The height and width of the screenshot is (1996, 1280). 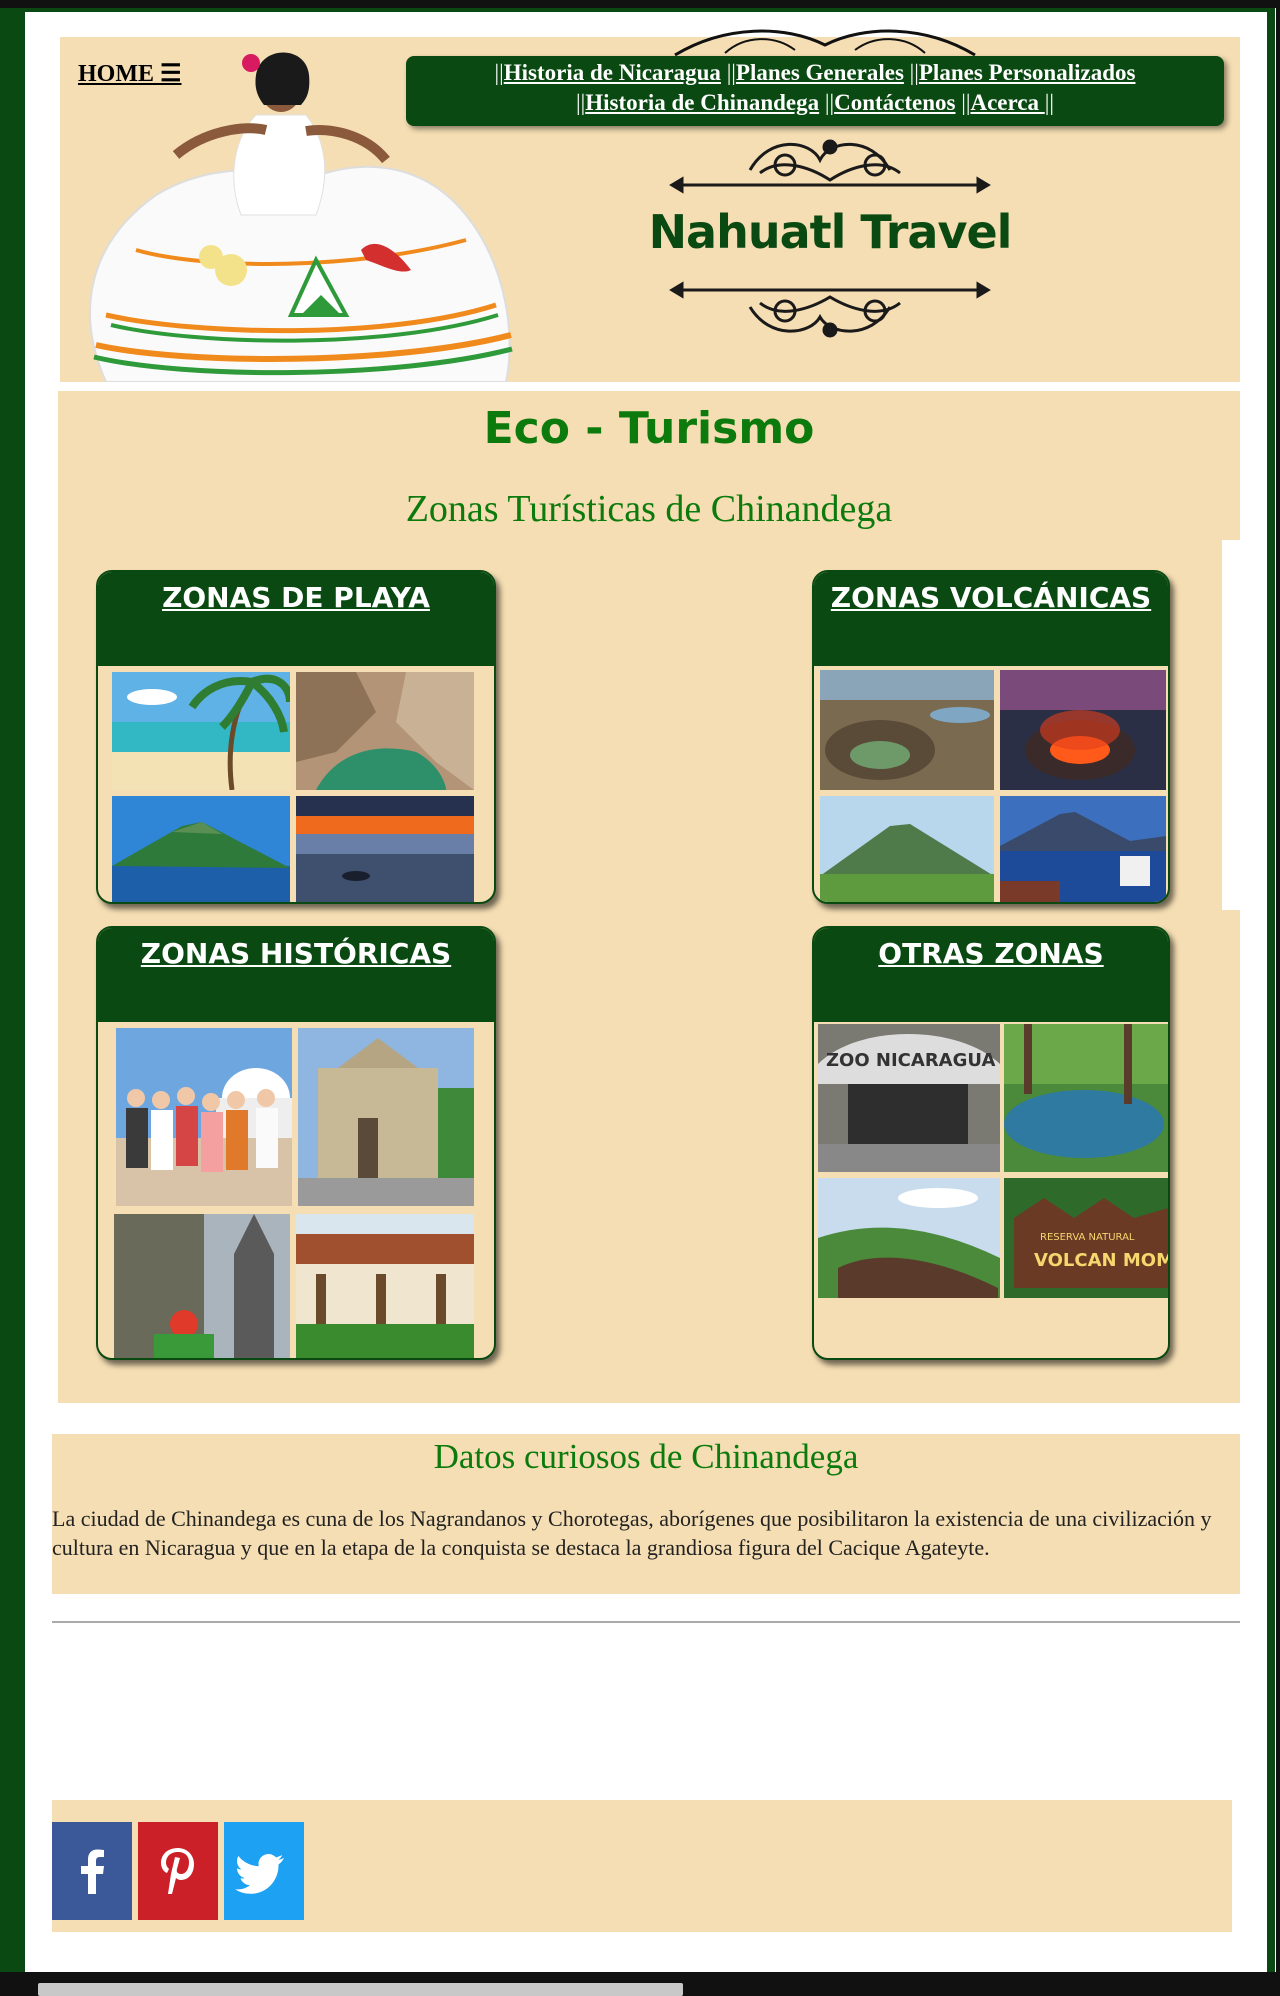 What do you see at coordinates (907, 849) in the screenshot?
I see `volcano-landscape-photo` at bounding box center [907, 849].